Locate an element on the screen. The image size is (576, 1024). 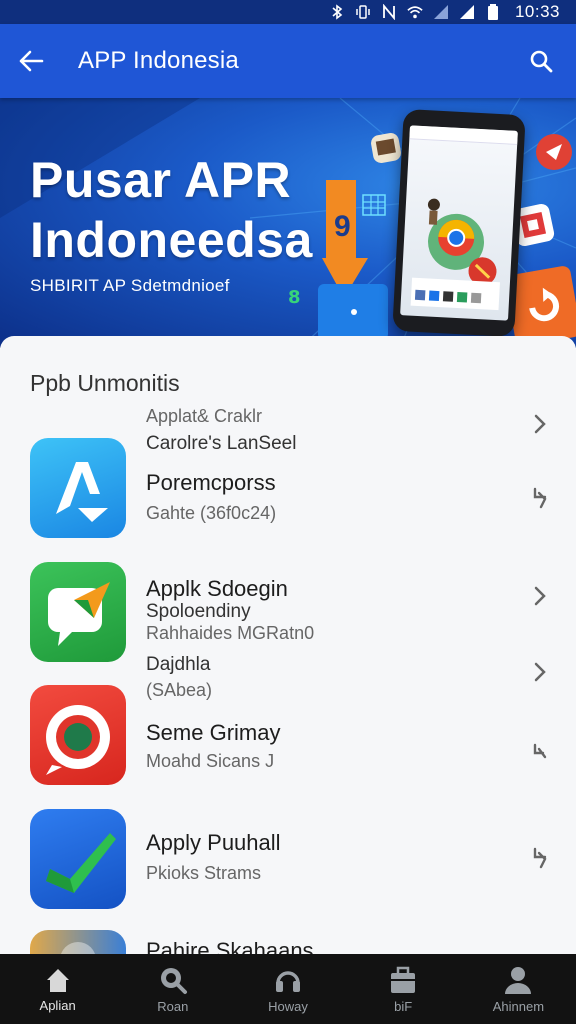
status-time: 10:33 is located at coordinates (537, 11).